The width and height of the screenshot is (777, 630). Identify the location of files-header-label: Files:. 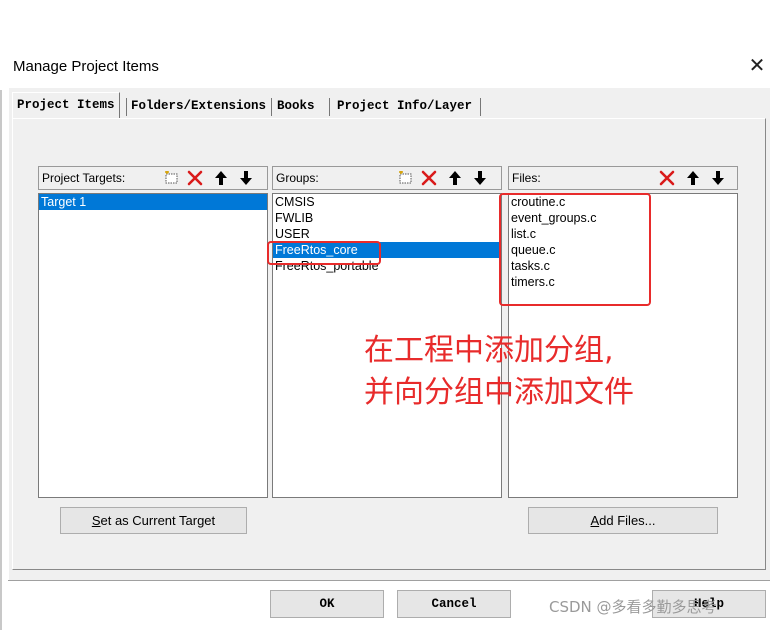
(526, 178).